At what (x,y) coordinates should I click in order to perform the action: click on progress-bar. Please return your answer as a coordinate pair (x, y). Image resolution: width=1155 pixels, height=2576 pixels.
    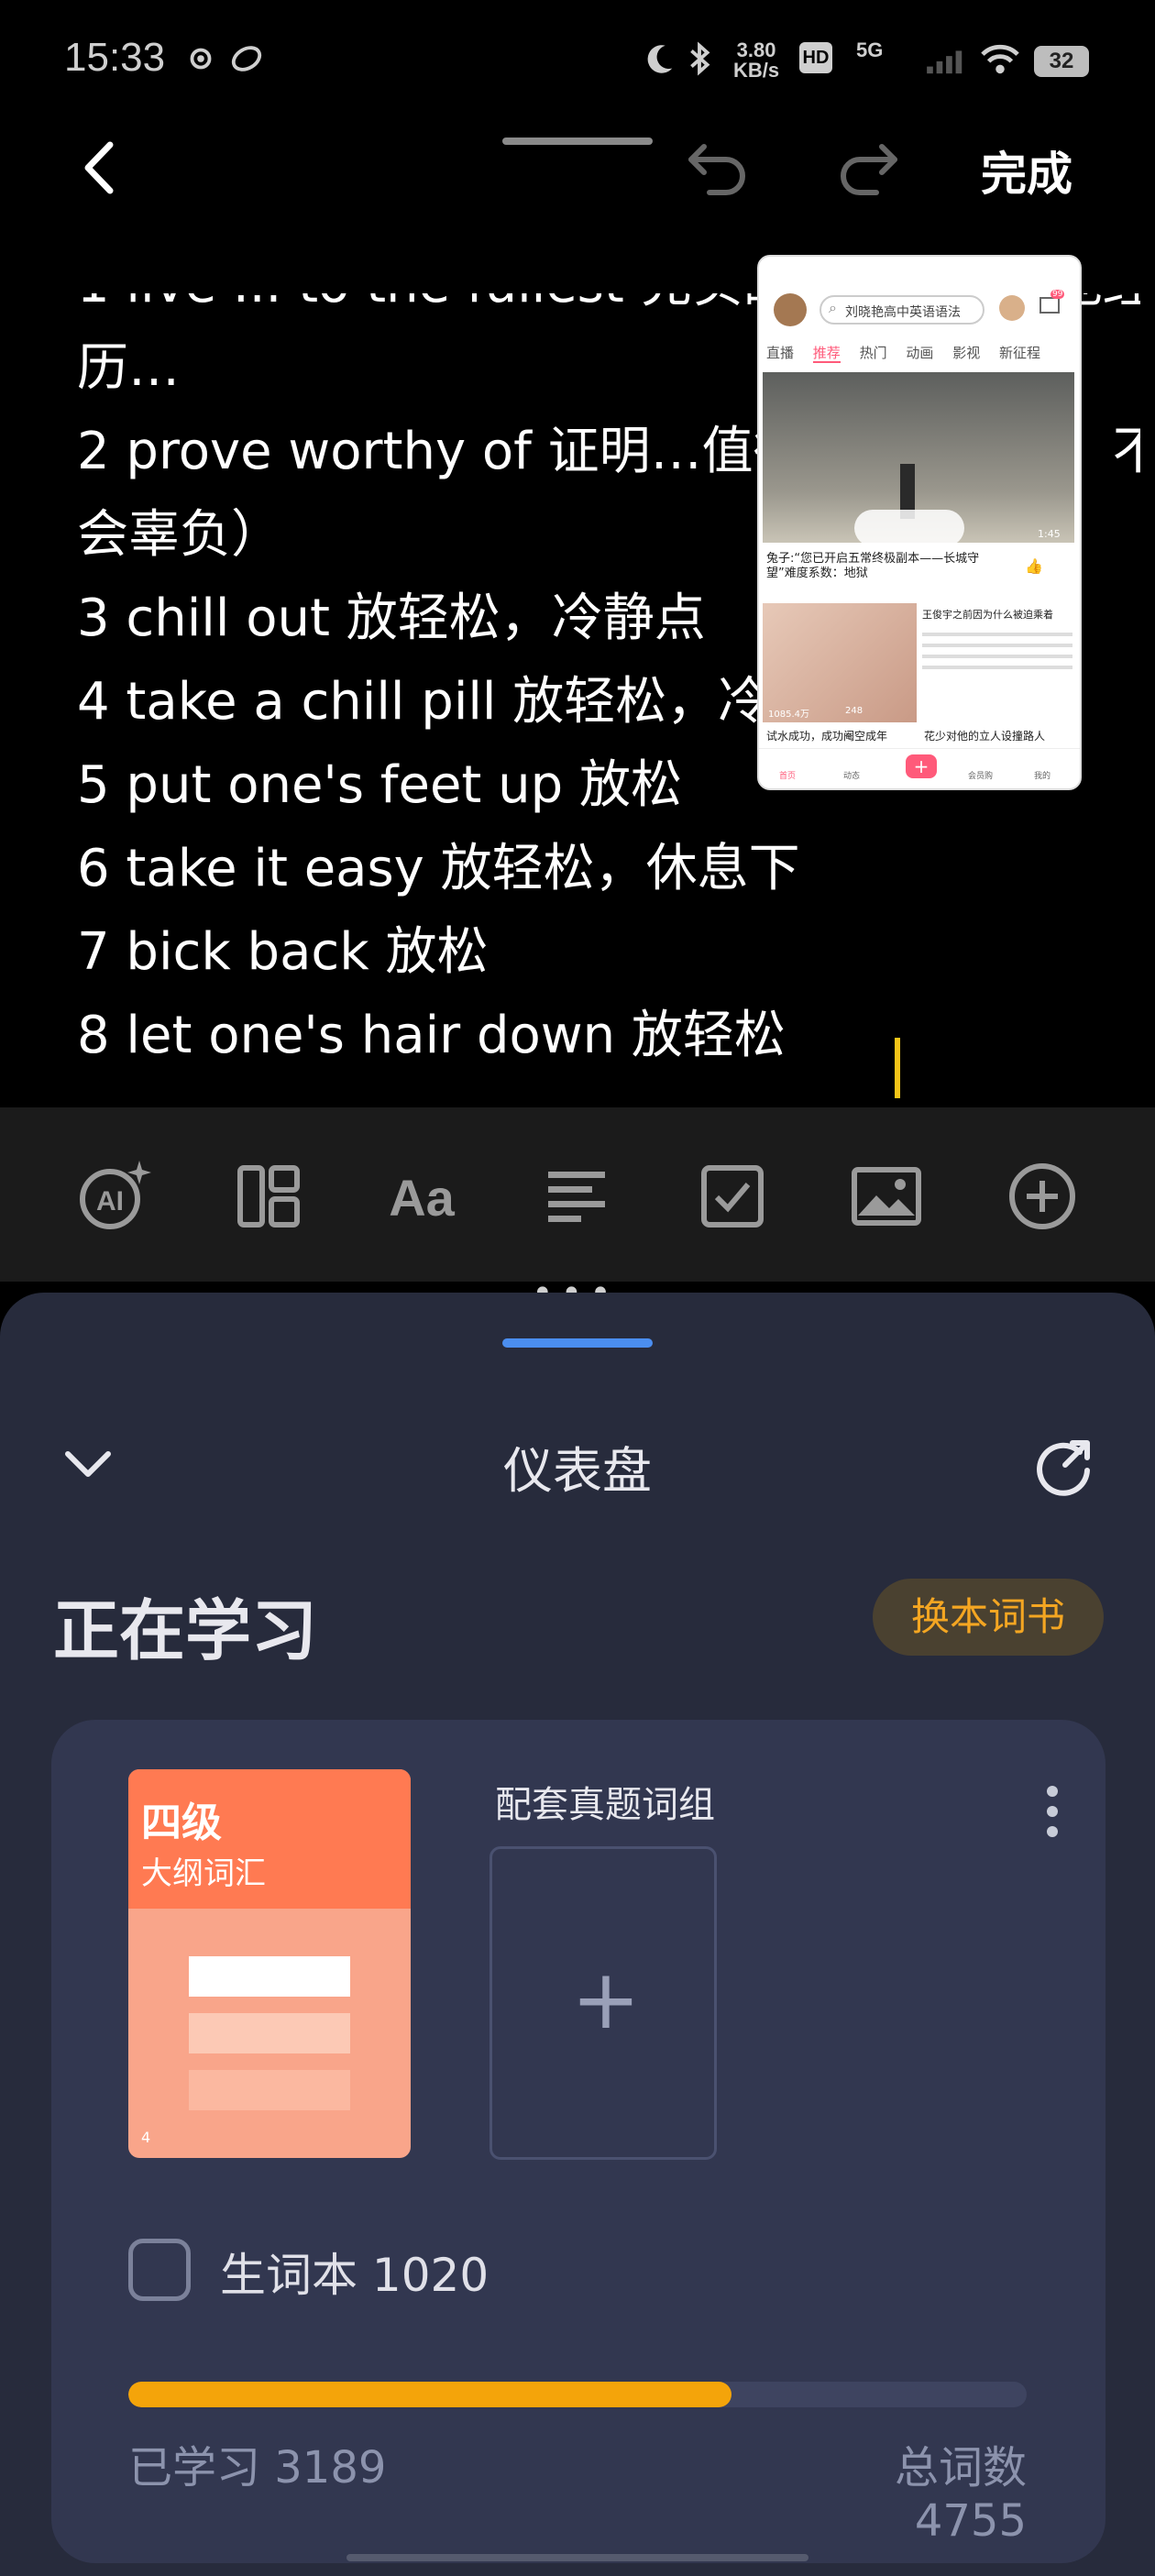
    Looking at the image, I should click on (577, 2394).